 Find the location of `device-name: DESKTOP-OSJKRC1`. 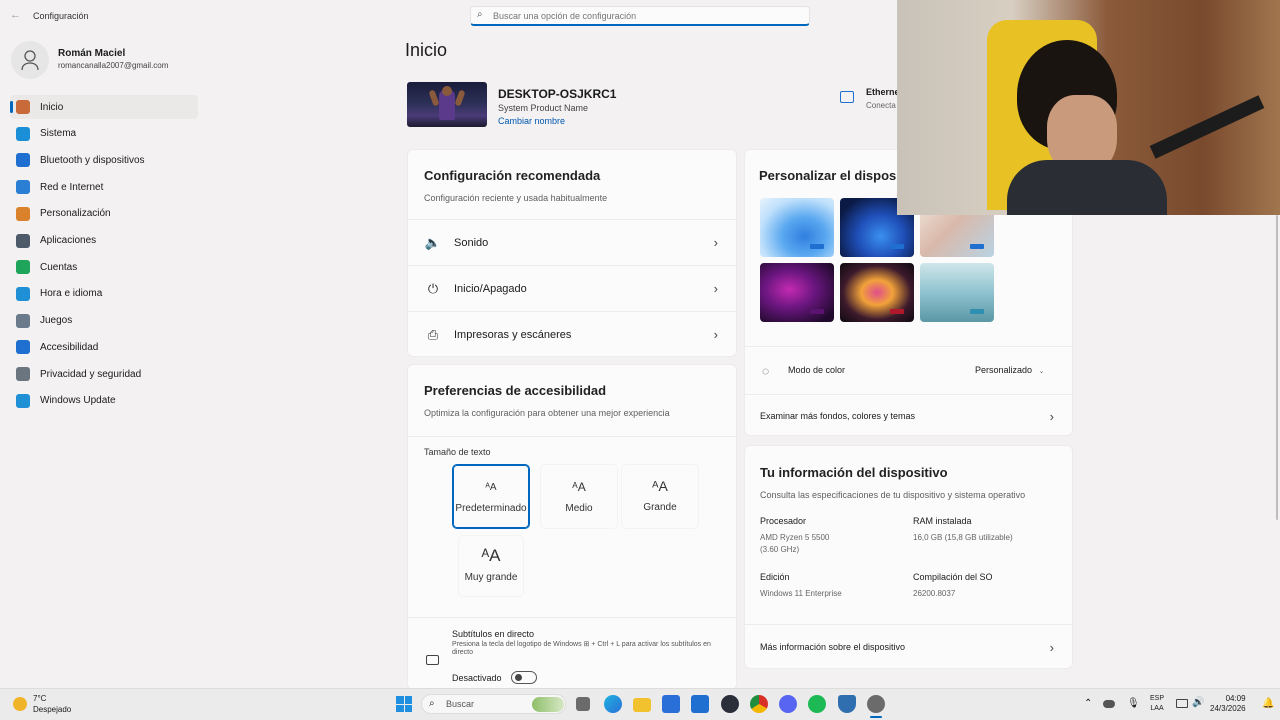

device-name: DESKTOP-OSJKRC1 is located at coordinates (557, 94).